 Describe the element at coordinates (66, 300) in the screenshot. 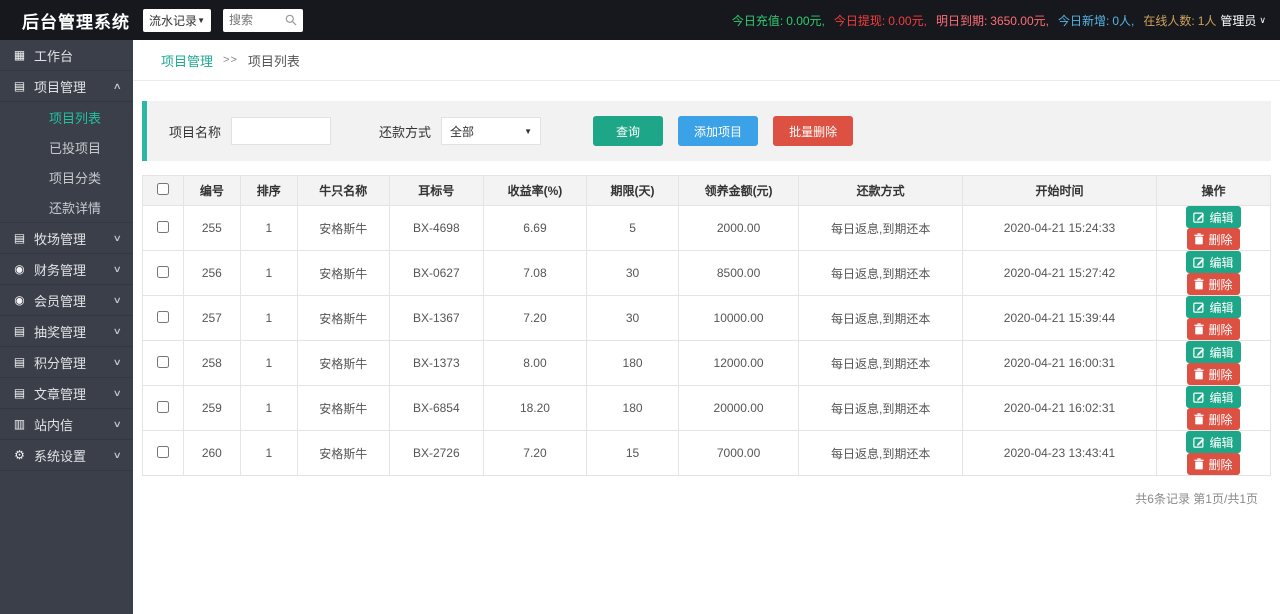

I see `sidebar-item-会员管理: ◉ 会员管理 ∨` at that location.